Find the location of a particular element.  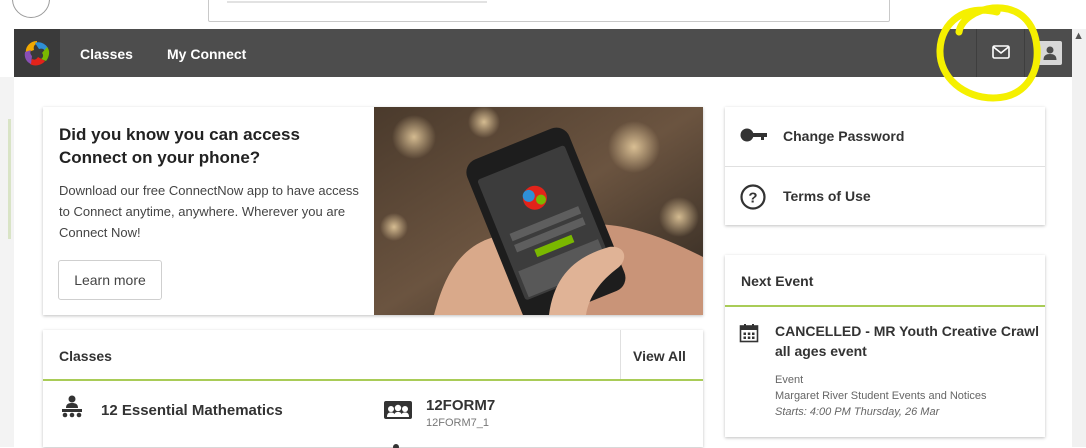

quick-links-card: Change Password ? Terms of Use is located at coordinates (885, 166).